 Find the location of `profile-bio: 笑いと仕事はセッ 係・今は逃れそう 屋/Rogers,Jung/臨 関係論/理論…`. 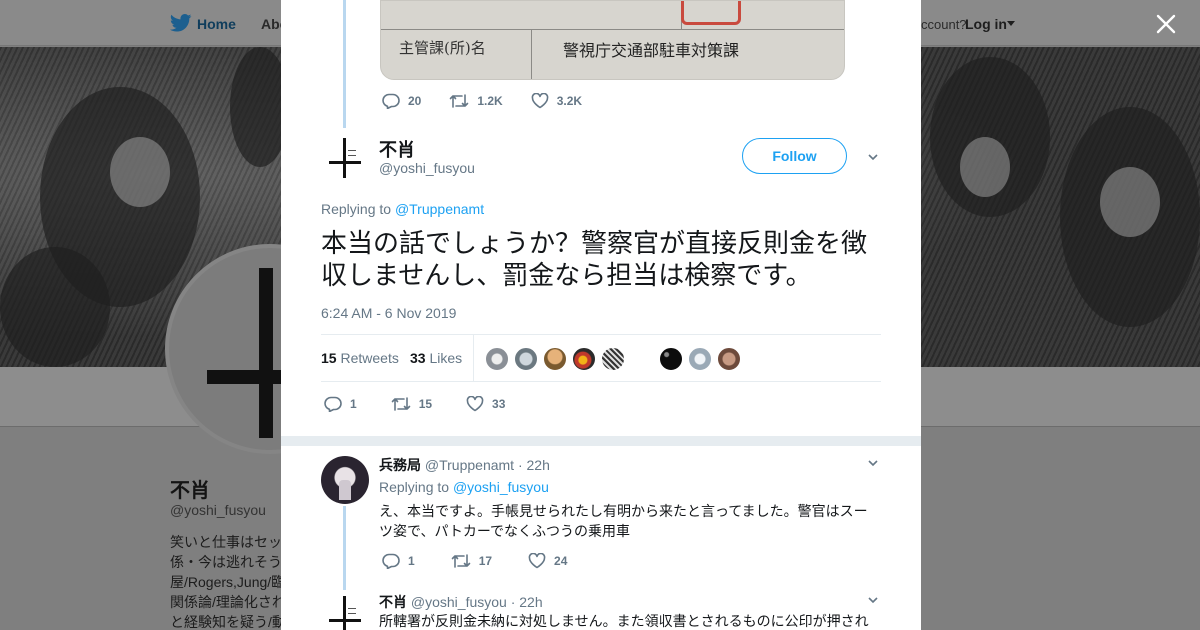

profile-bio: 笑いと仕事はセッ 係・今は逃れそう 屋/Rogers,Jung/臨 関係論/理論… is located at coordinates (226, 582).